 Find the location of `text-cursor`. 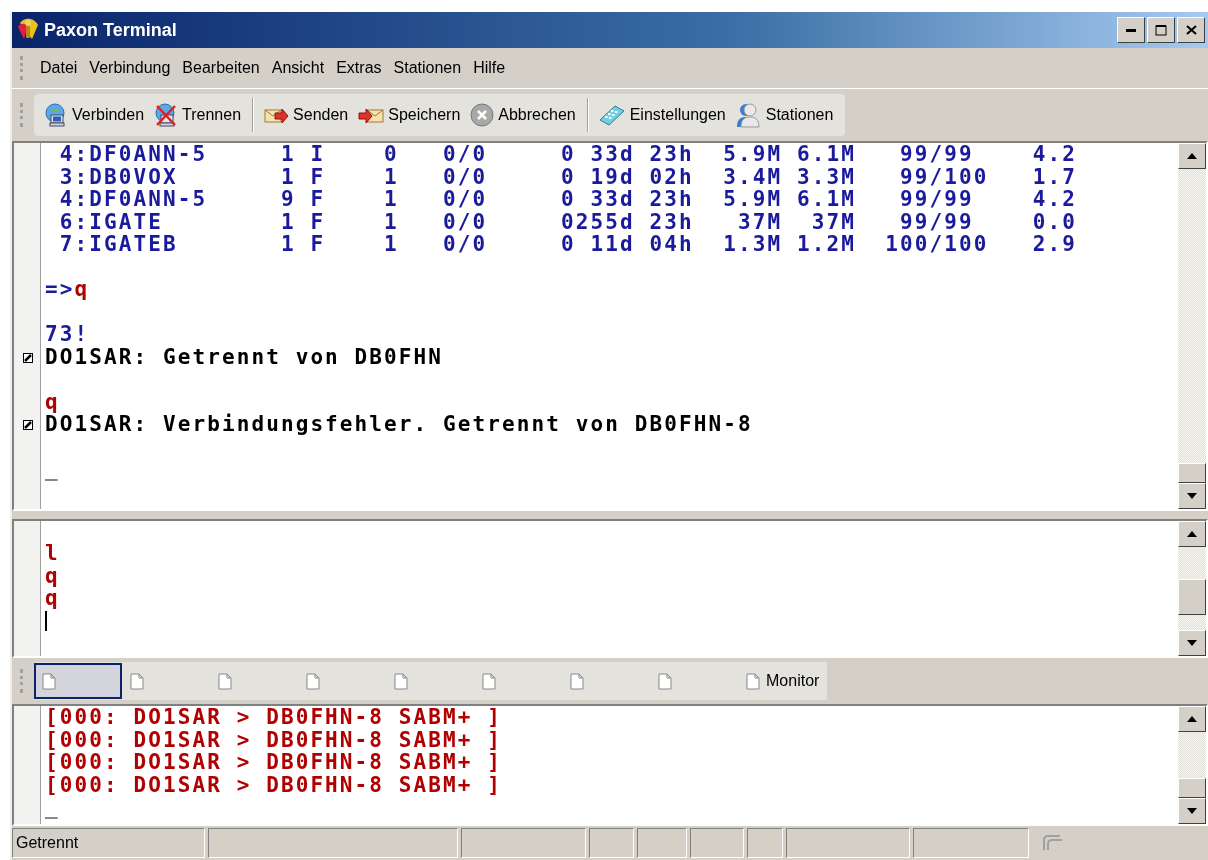

text-cursor is located at coordinates (46, 620).